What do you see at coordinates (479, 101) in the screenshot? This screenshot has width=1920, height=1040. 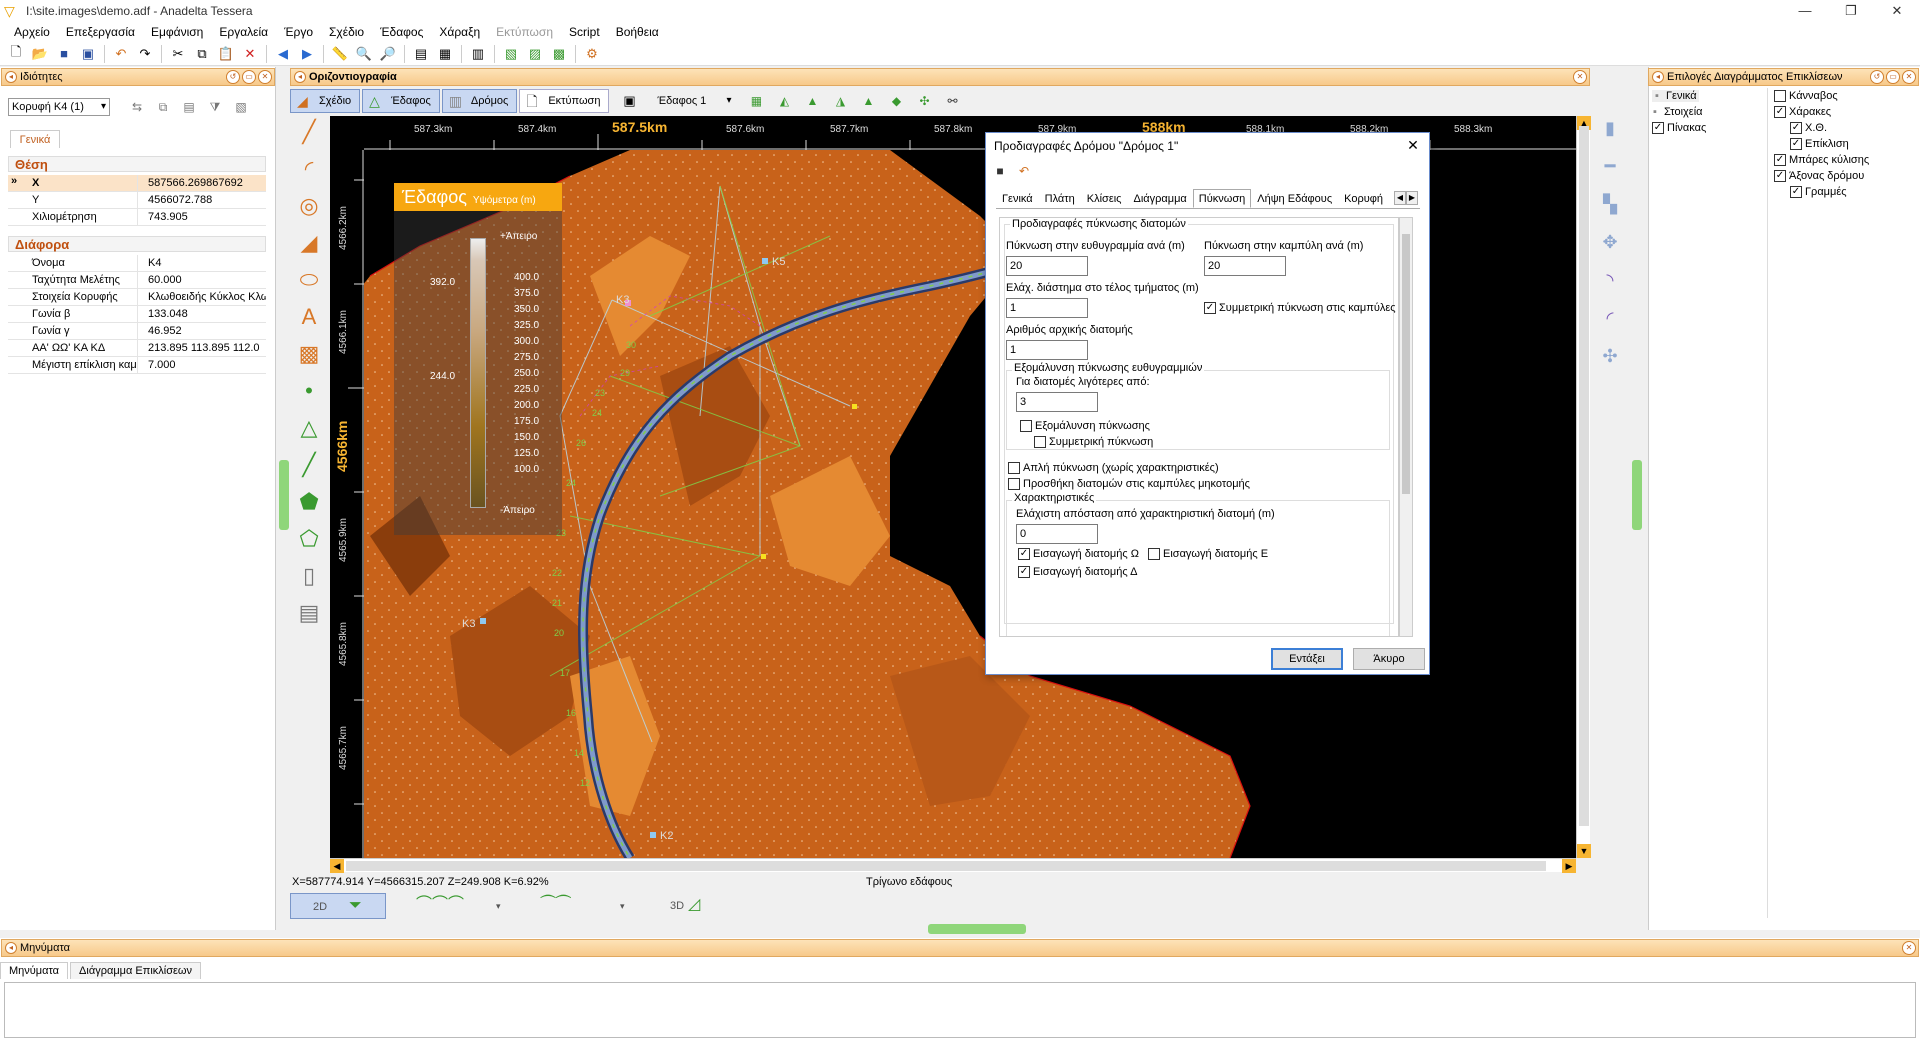 I see `tab-road: ▥ Δρόμος` at bounding box center [479, 101].